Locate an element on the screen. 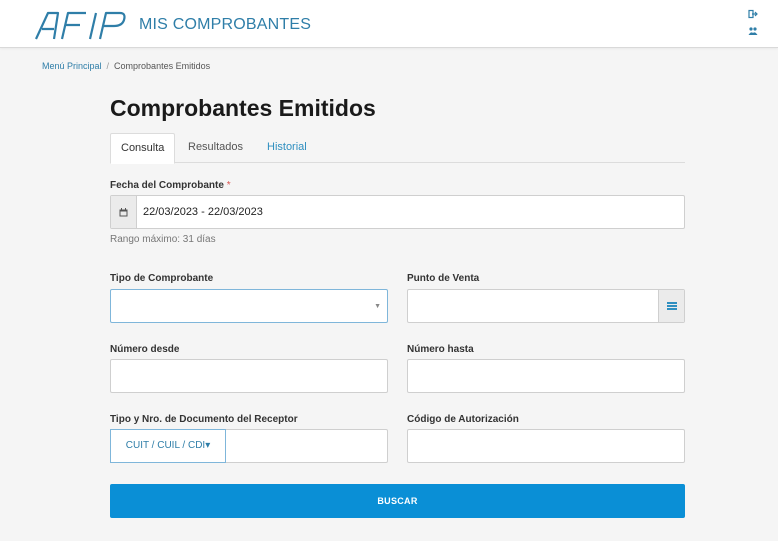 This screenshot has width=778, height=541. fecha-label-text: Fecha del Comprobante is located at coordinates (167, 185).